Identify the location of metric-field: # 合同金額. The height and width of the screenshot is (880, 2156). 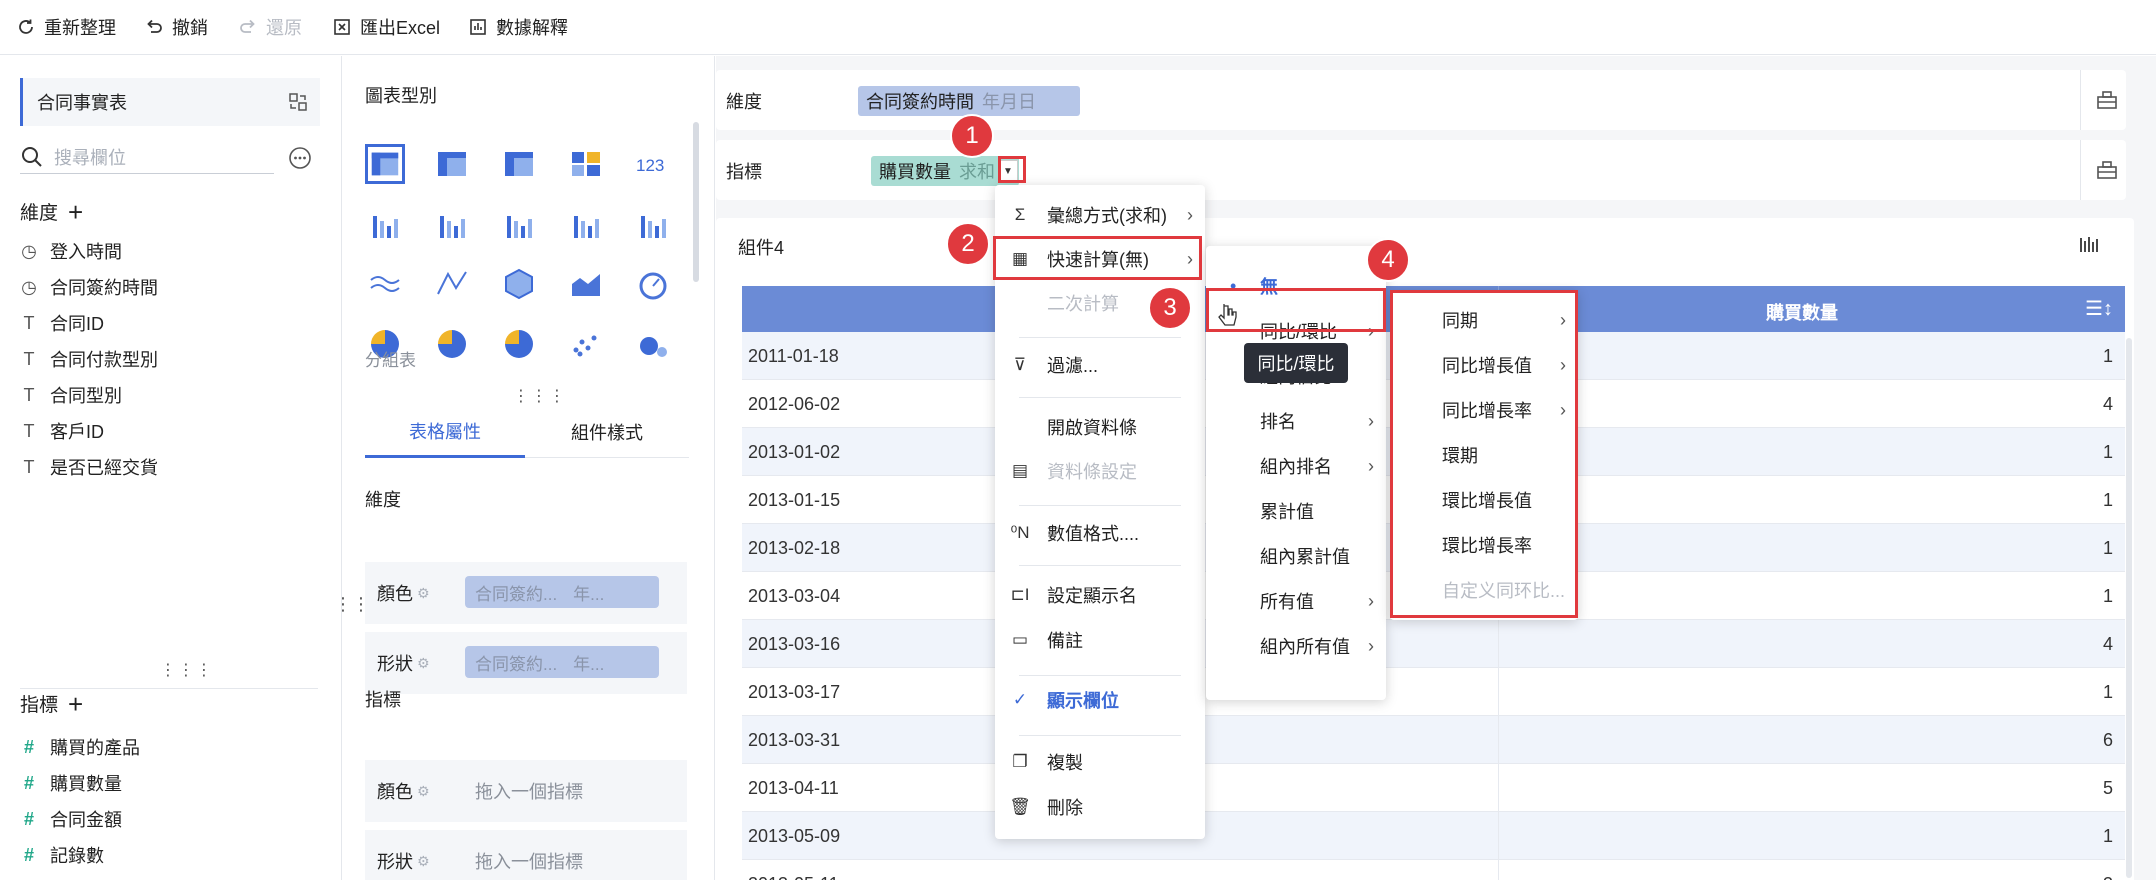
(71, 819).